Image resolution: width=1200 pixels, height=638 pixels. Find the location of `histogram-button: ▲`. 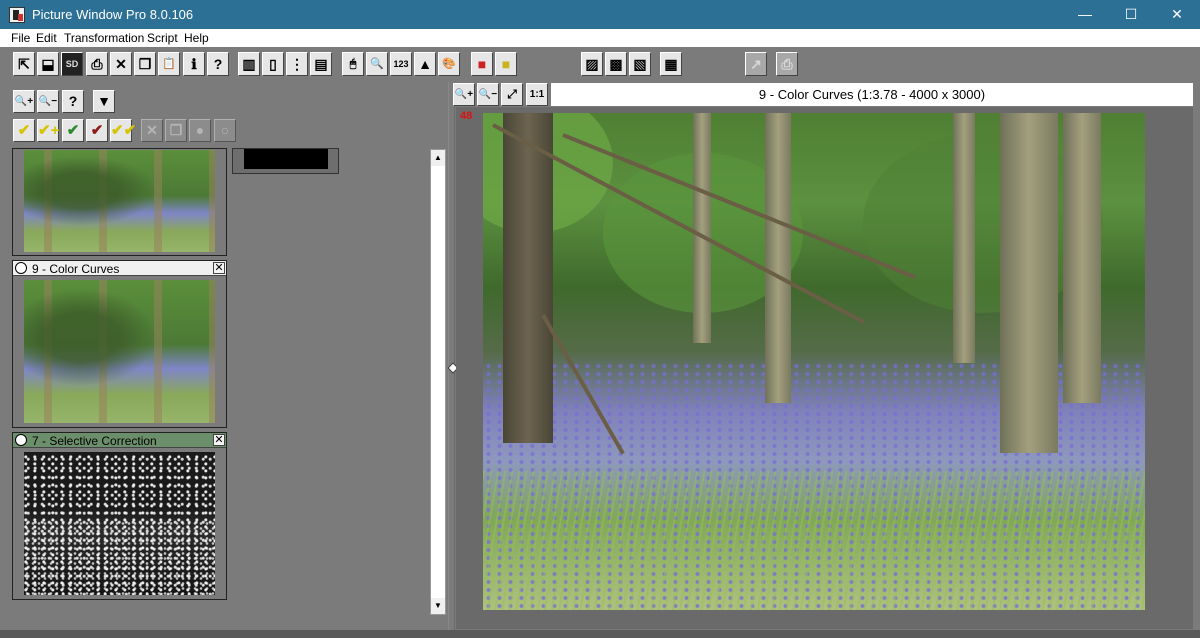

histogram-button: ▲ is located at coordinates (425, 64).